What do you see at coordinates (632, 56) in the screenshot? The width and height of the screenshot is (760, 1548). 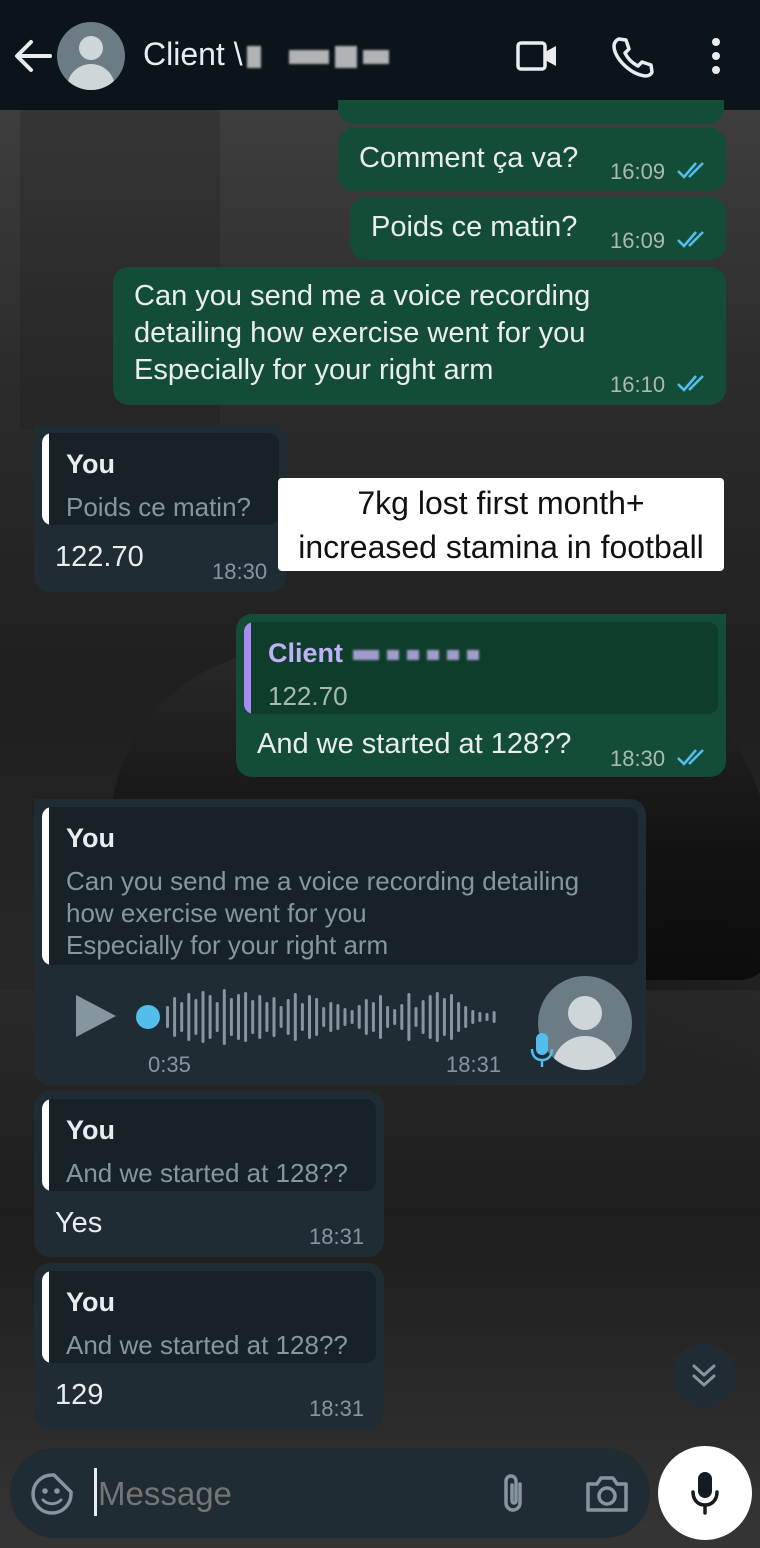 I see `phone-icon` at bounding box center [632, 56].